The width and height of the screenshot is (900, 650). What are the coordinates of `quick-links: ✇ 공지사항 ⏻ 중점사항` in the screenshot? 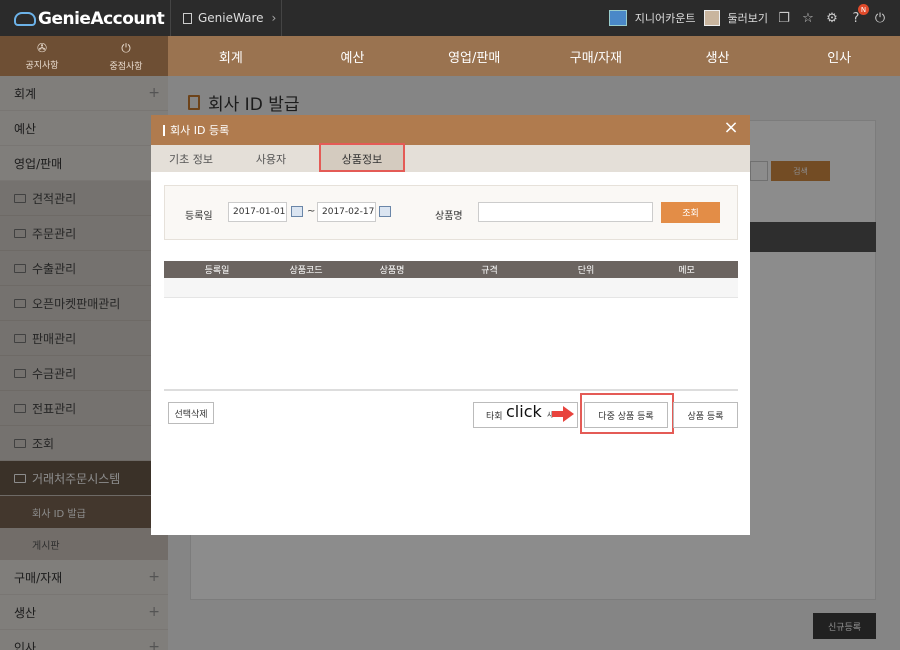 It's located at (84, 56).